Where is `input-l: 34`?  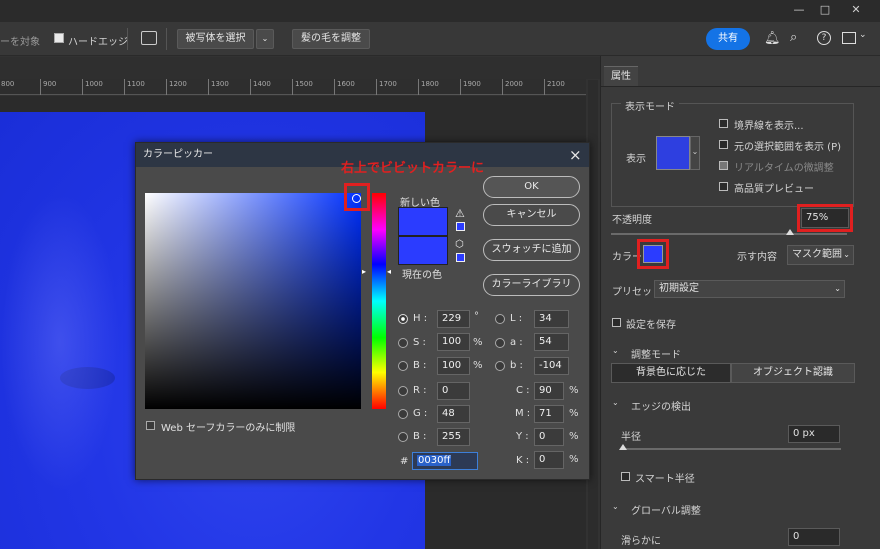 input-l: 34 is located at coordinates (551, 319).